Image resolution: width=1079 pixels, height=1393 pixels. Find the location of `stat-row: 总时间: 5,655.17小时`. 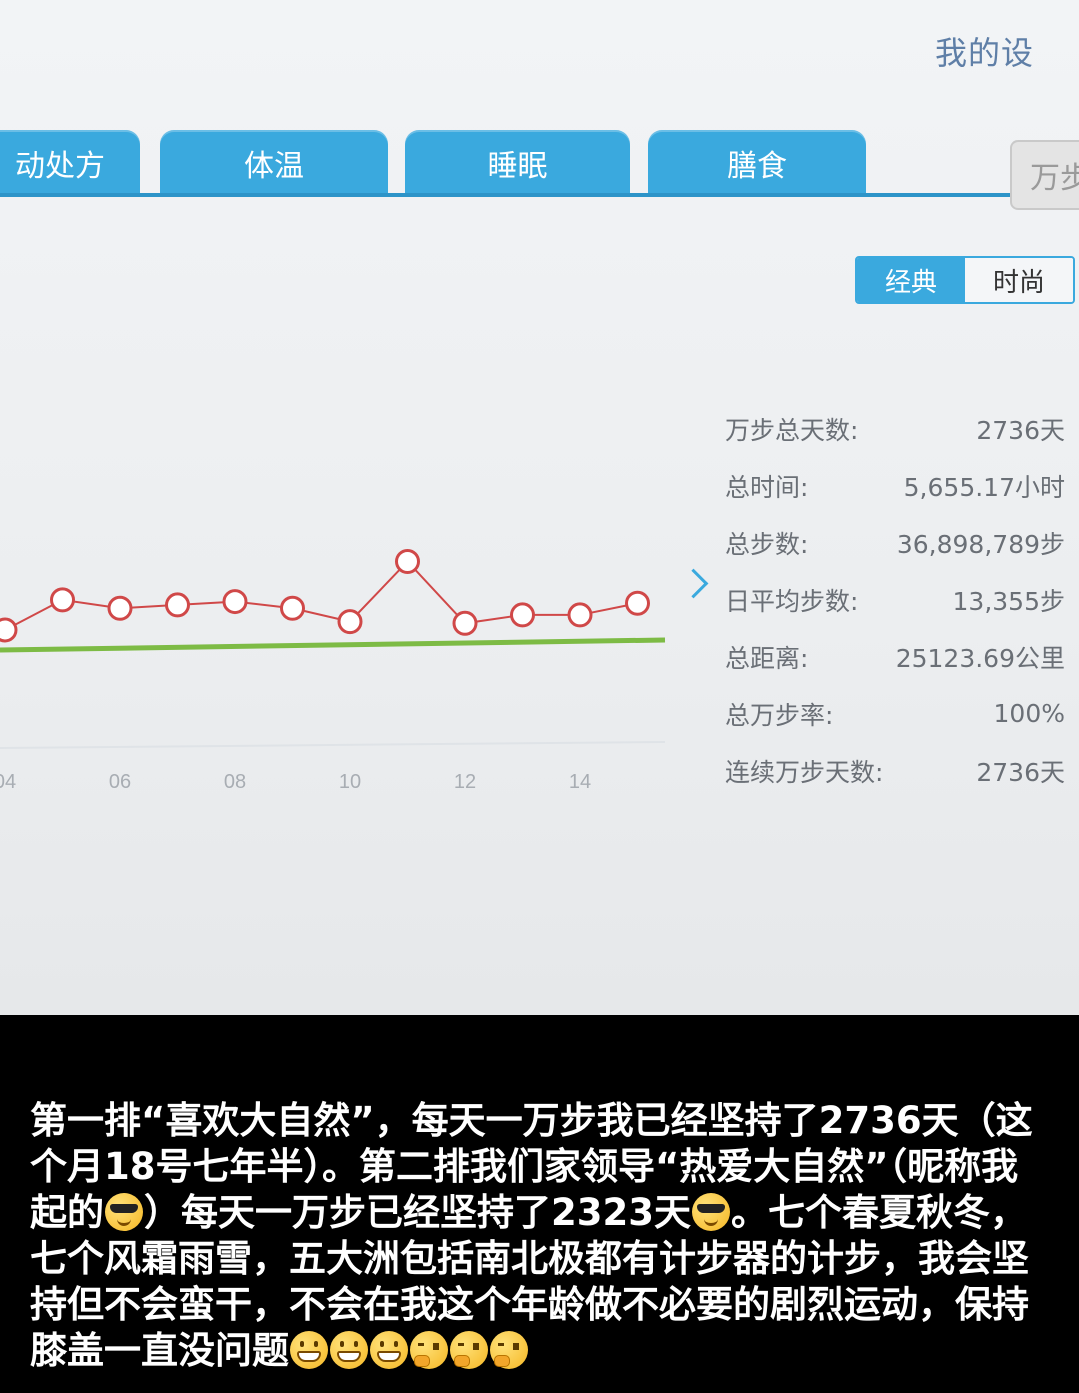

stat-row: 总时间: 5,655.17小时 is located at coordinates (895, 485).